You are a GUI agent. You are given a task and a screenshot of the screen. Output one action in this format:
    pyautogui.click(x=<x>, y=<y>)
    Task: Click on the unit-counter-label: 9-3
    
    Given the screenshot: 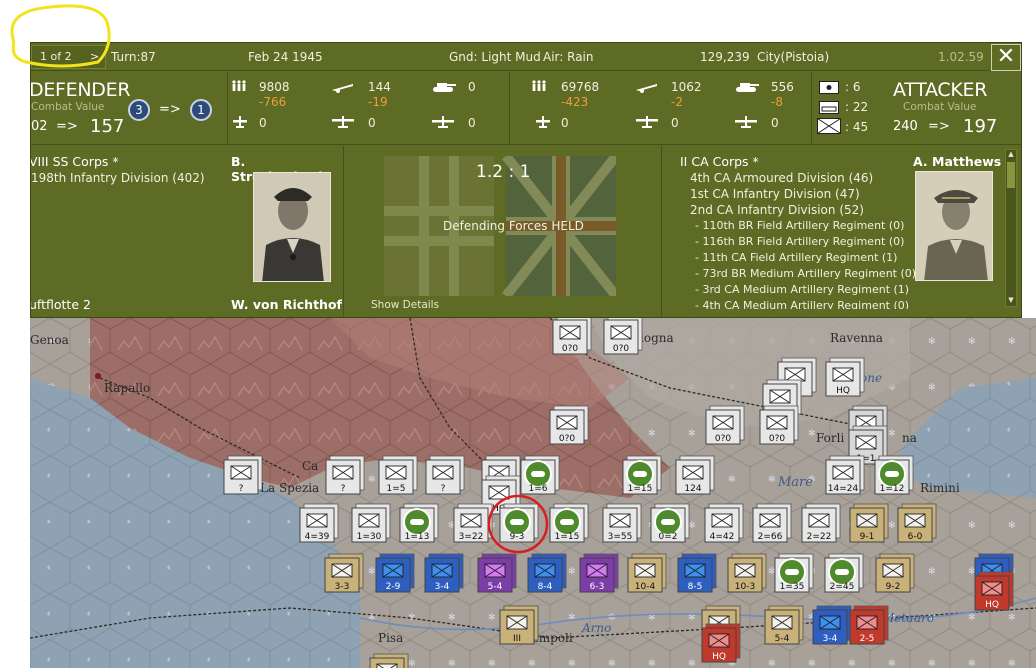 What is the action you would take?
    pyautogui.click(x=517, y=537)
    